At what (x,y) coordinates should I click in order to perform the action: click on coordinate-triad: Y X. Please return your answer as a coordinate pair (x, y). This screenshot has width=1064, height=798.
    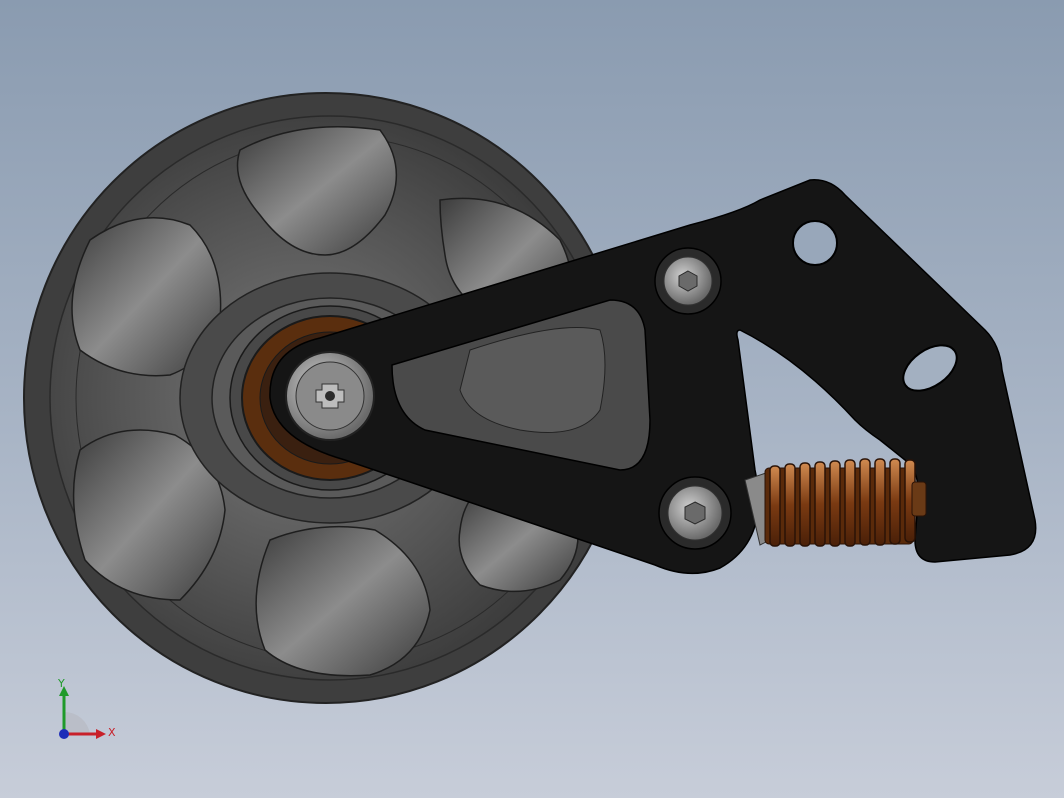
    Looking at the image, I should click on (86, 708).